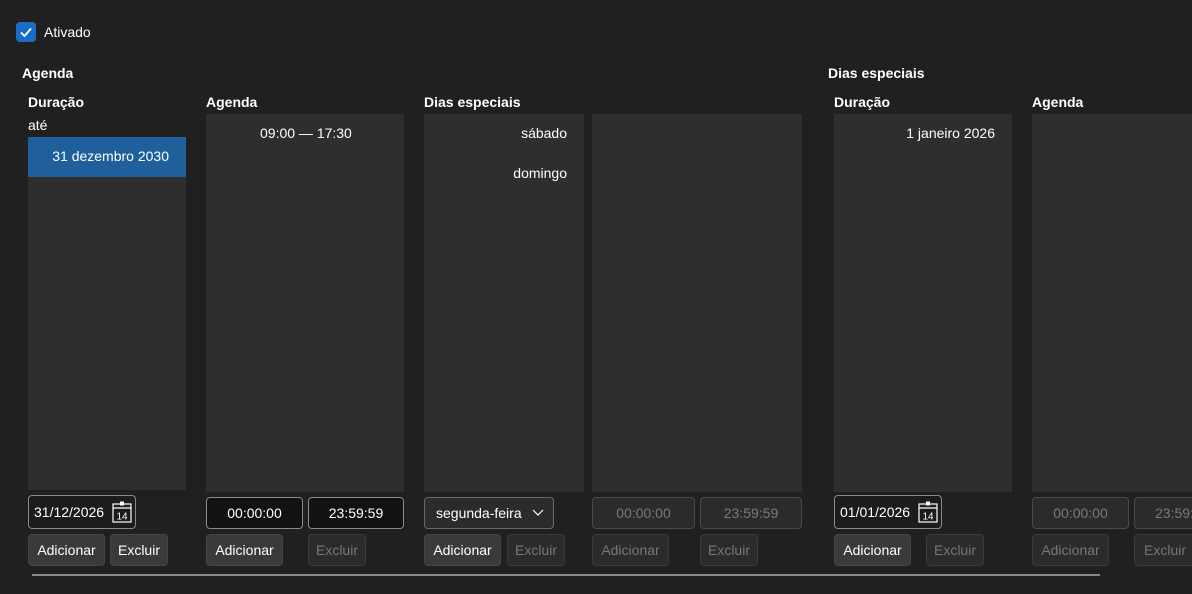 This screenshot has height=594, width=1192. I want to click on special-hours-delete-button: Excluir, so click(729, 550).